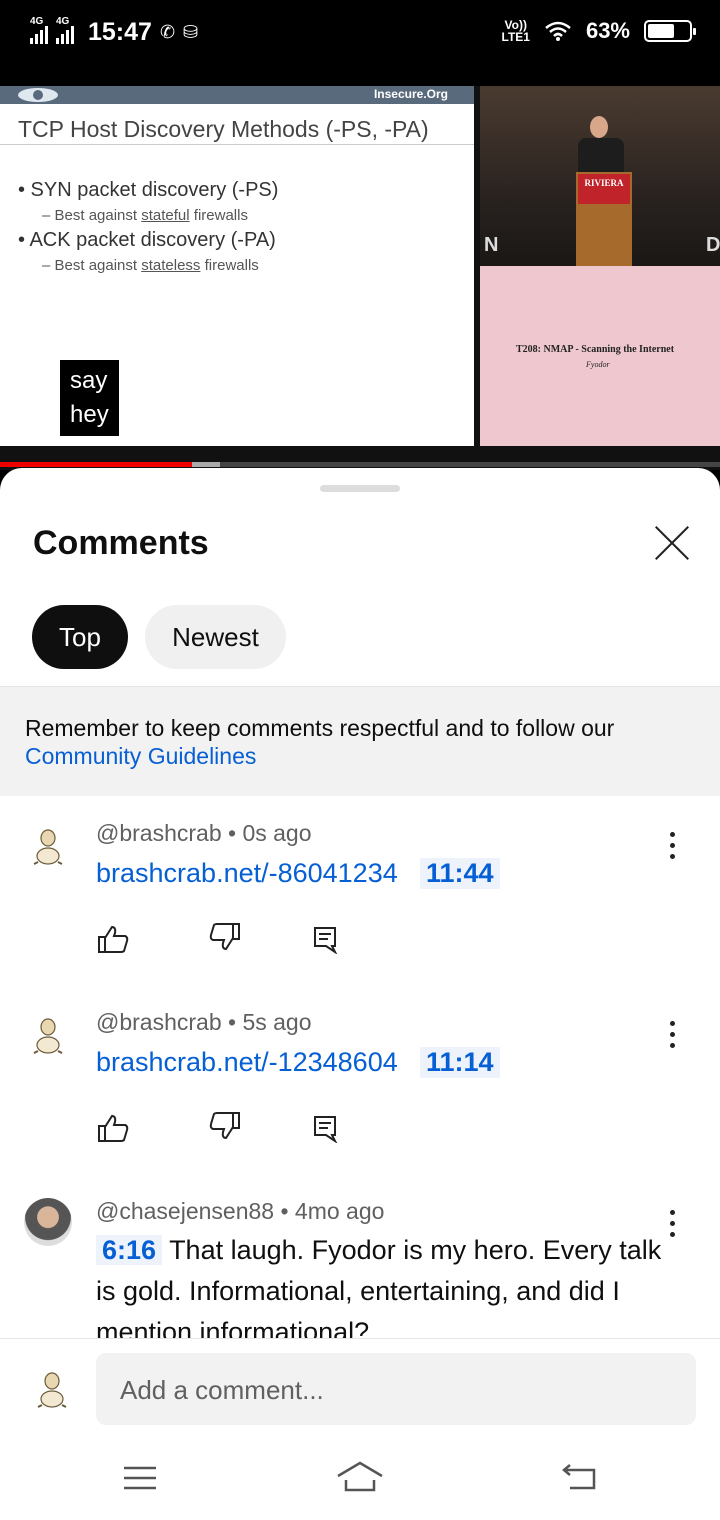 This screenshot has height=1520, width=720. What do you see at coordinates (121, 543) in the screenshot?
I see `comments-title: Comments` at bounding box center [121, 543].